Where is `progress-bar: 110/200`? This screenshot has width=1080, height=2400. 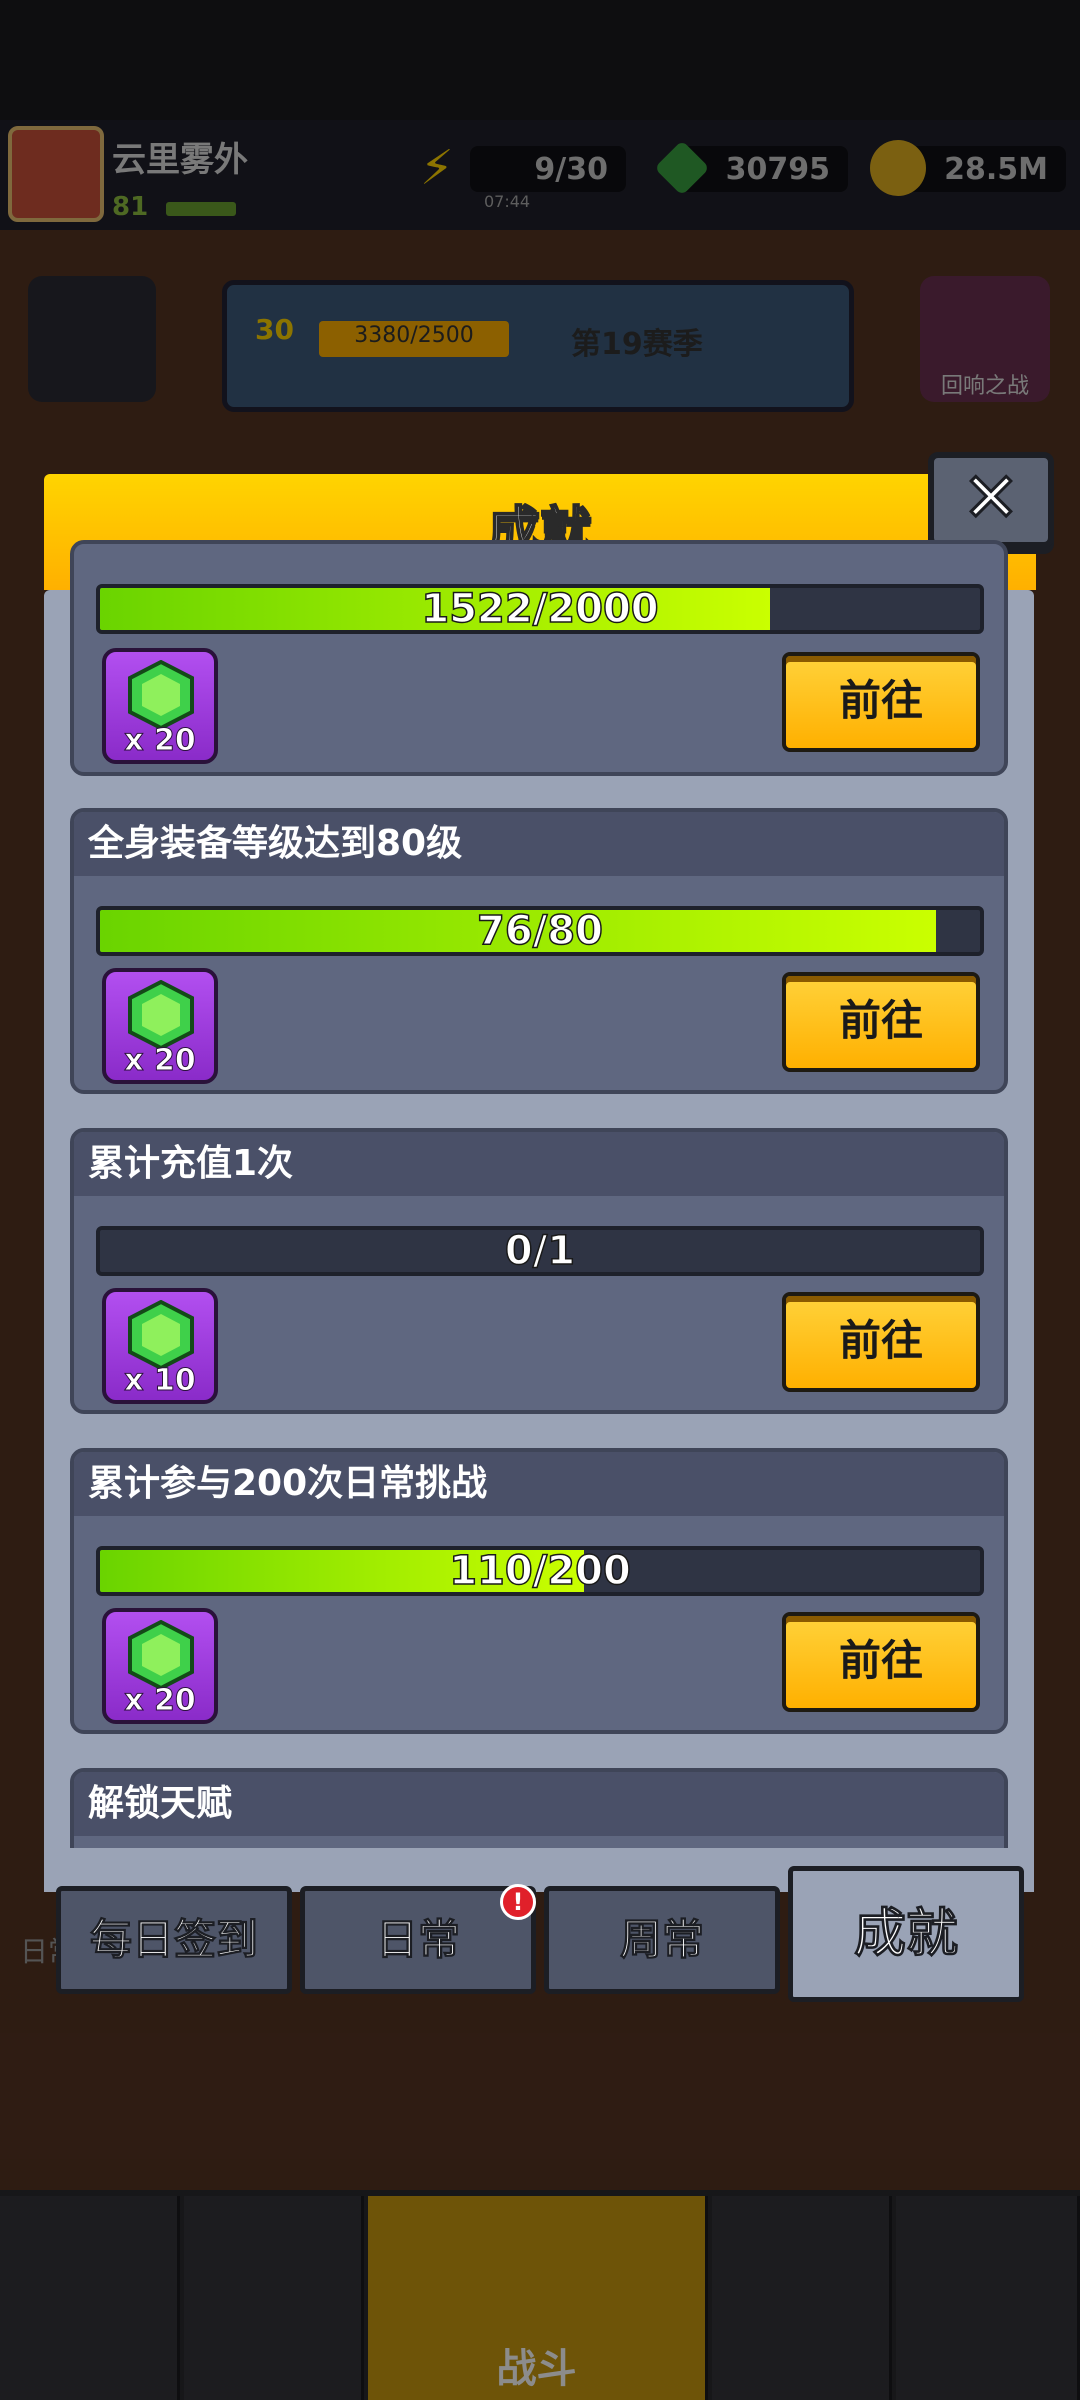 progress-bar: 110/200 is located at coordinates (540, 1571).